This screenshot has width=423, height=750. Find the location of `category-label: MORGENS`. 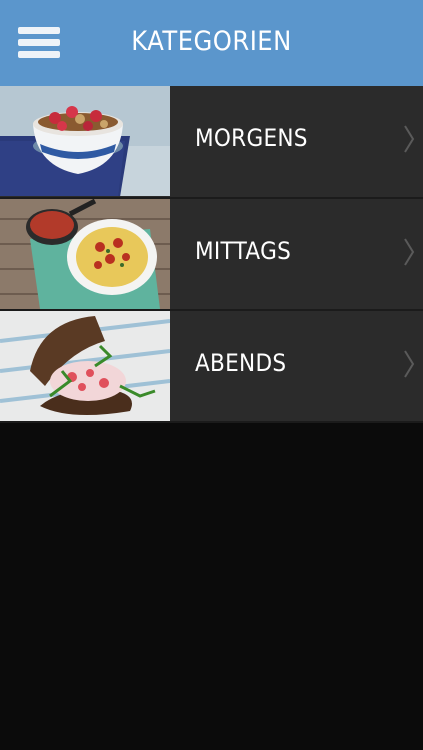

category-label: MORGENS is located at coordinates (251, 138).